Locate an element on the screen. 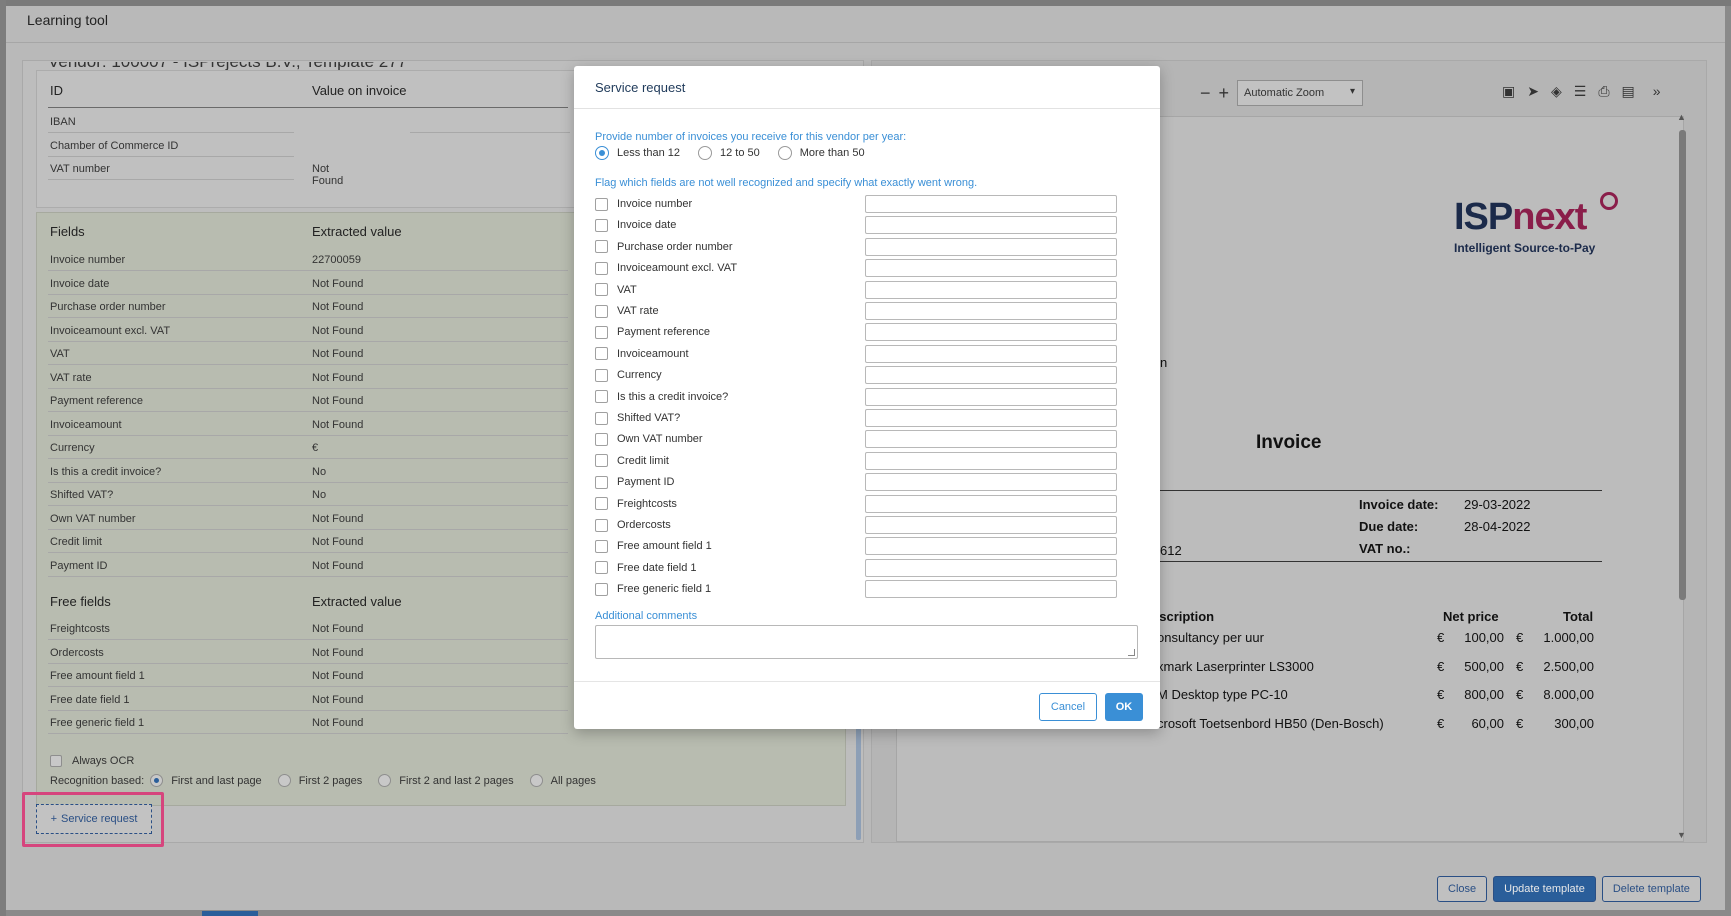  invoice-count-option: More than 50 is located at coordinates (821, 153).